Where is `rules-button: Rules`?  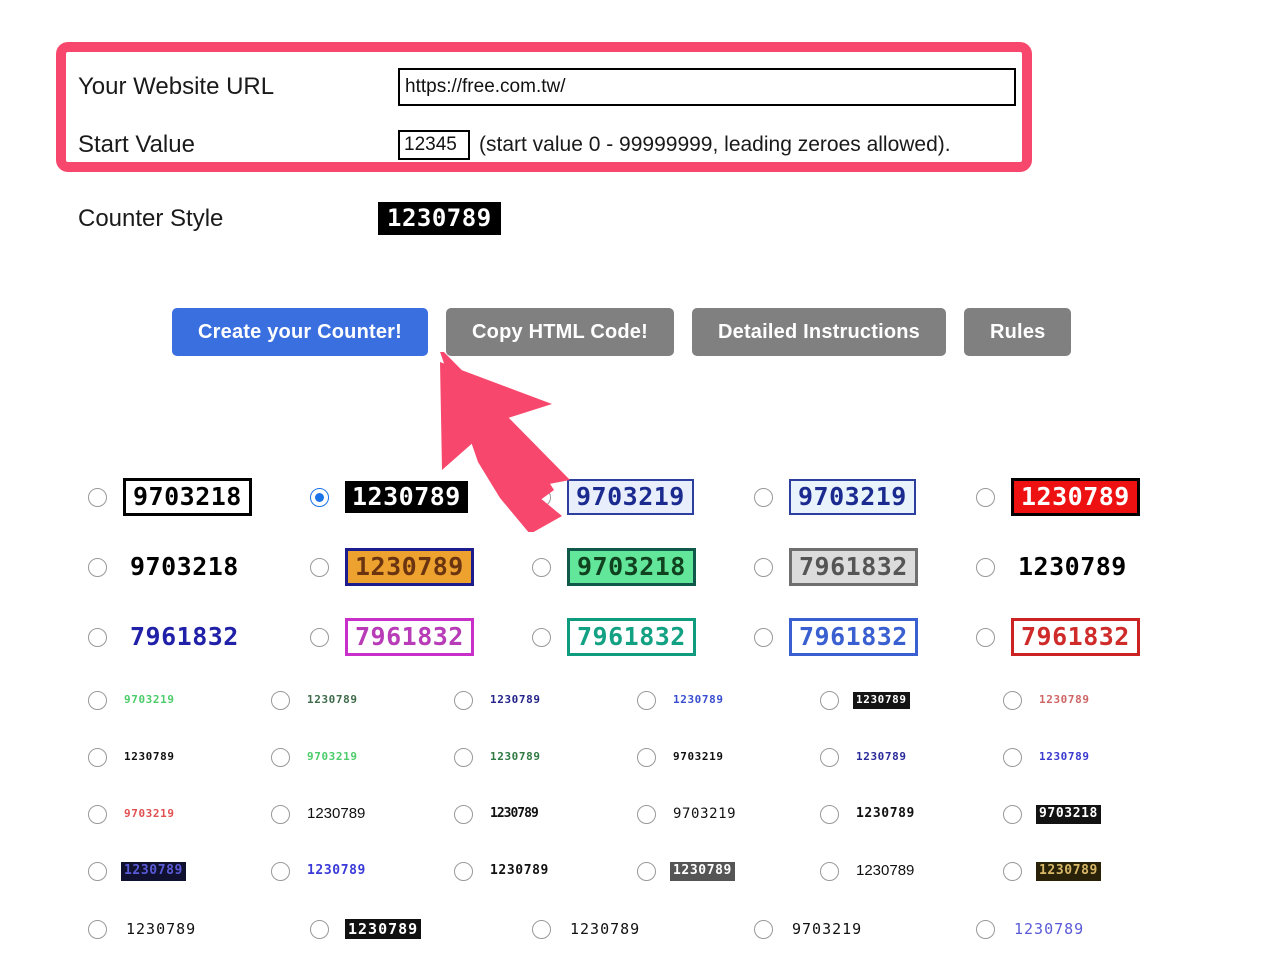
rules-button: Rules is located at coordinates (1018, 332).